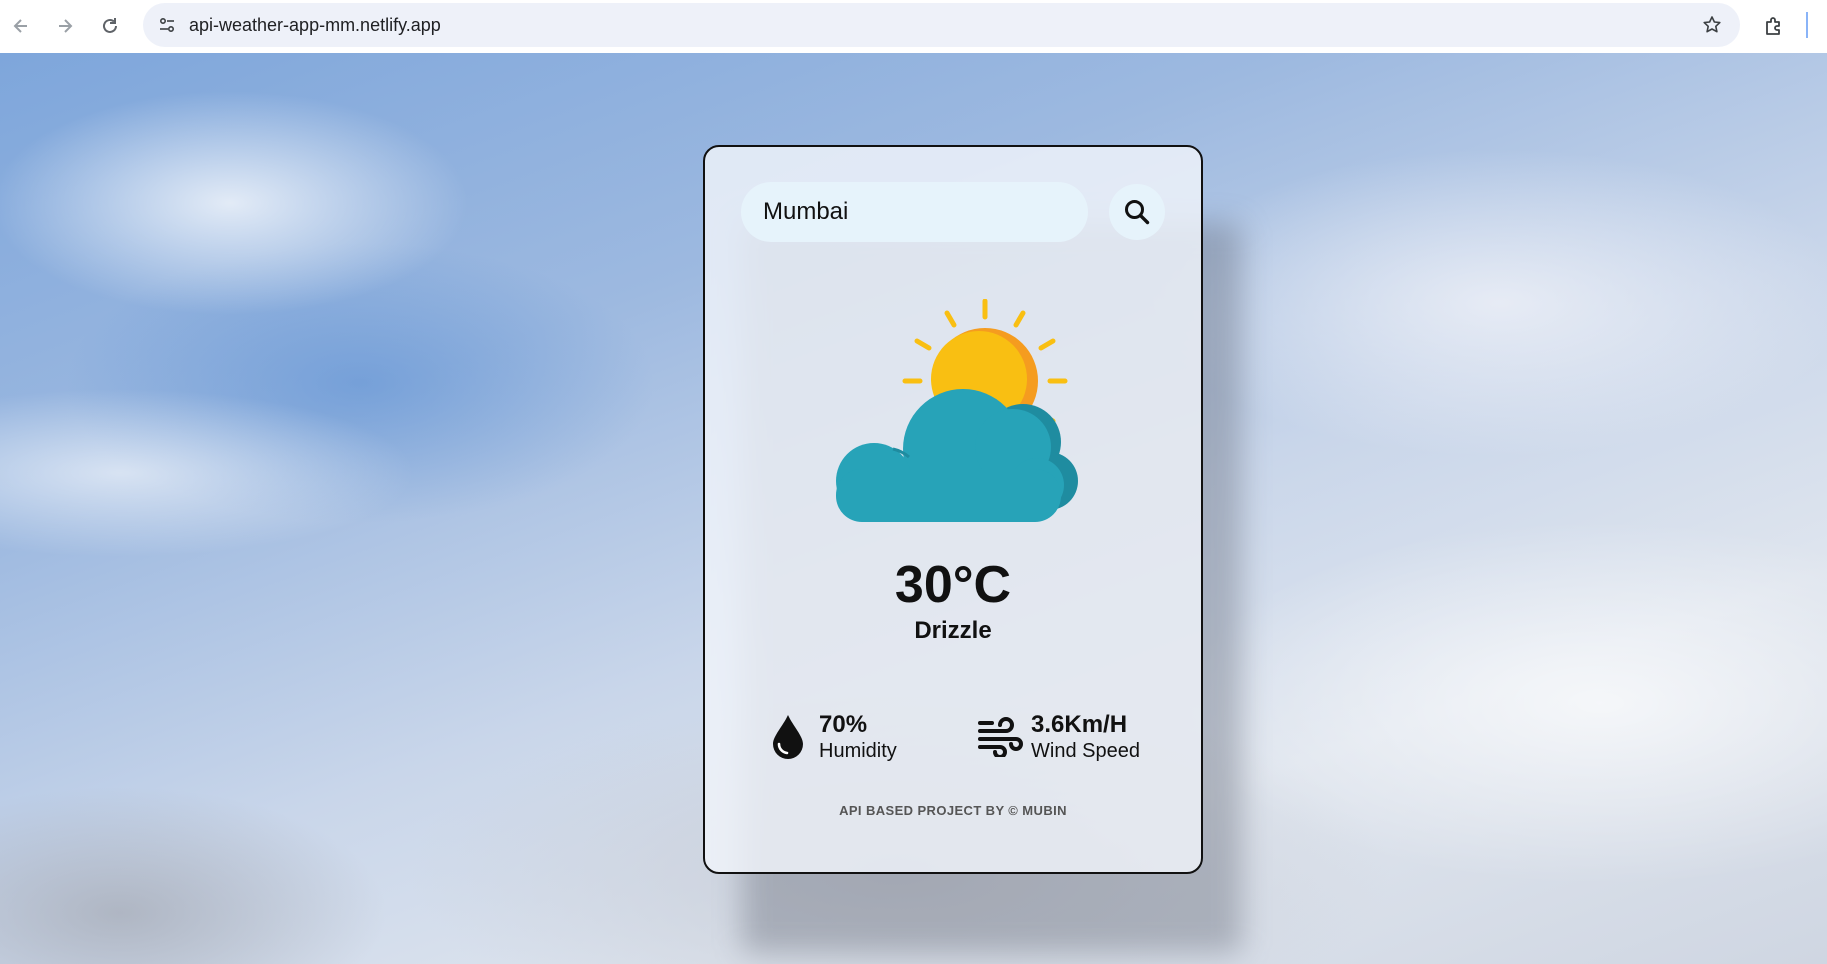 The width and height of the screenshot is (1827, 964). I want to click on reload-button, so click(110, 26).